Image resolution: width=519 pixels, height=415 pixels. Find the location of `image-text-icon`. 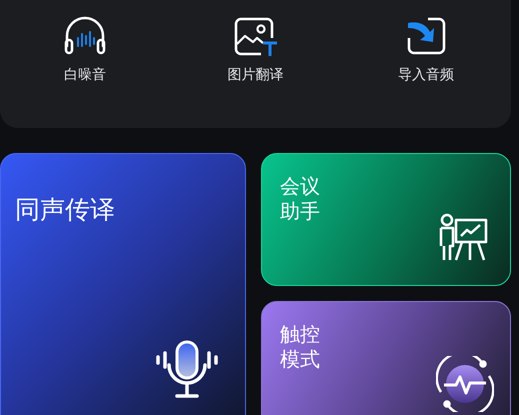

image-text-icon is located at coordinates (255, 36).